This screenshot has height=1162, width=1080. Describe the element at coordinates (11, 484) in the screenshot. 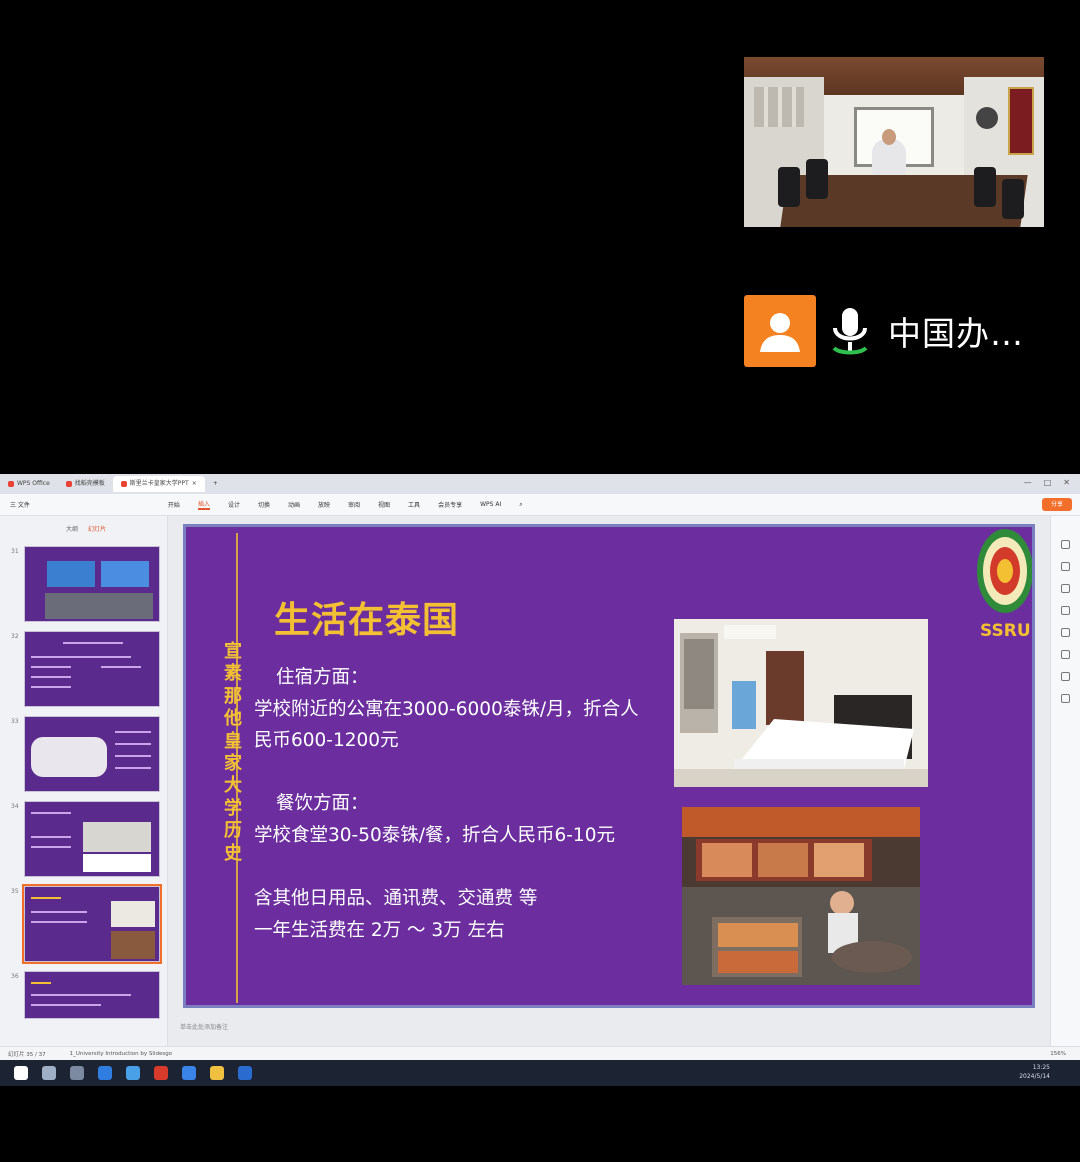

I see `wps-logo-icon` at that location.